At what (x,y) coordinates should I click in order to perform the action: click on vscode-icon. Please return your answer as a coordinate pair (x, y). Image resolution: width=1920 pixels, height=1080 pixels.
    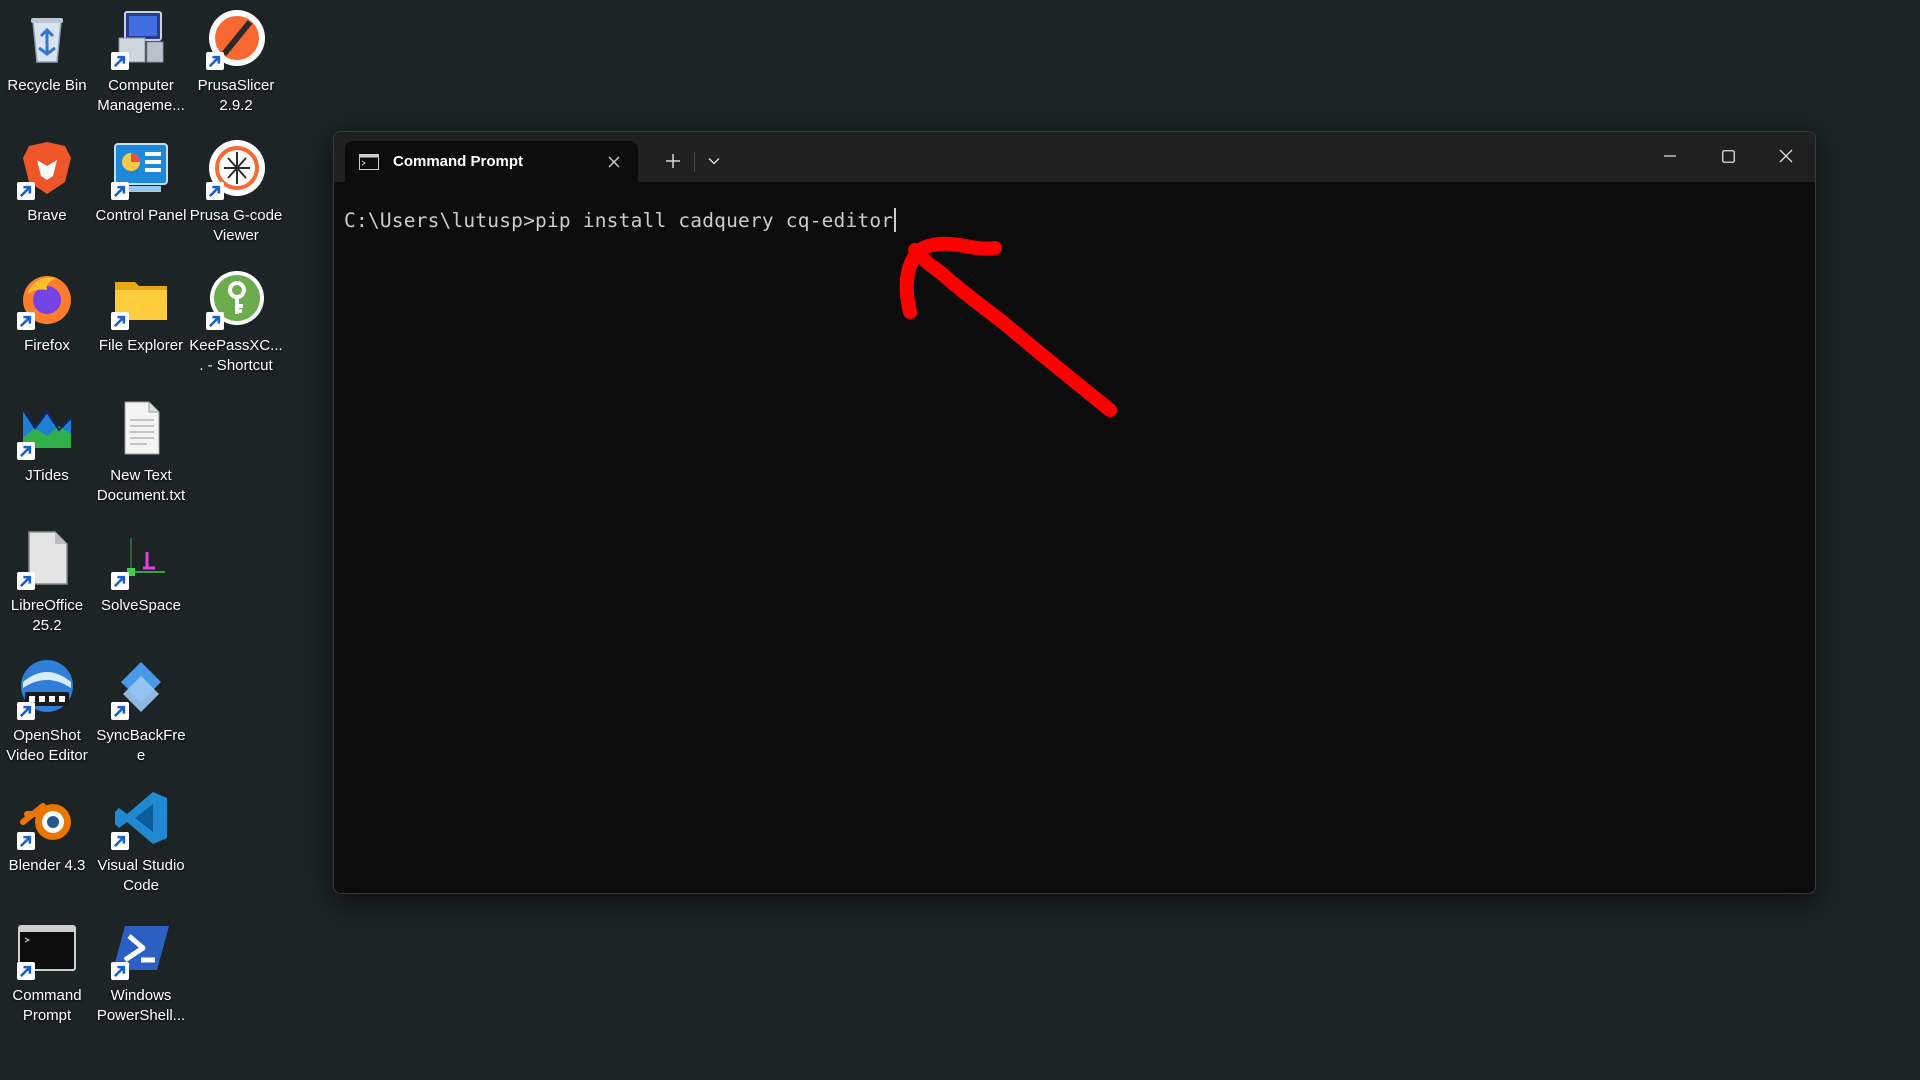
    Looking at the image, I should click on (141, 818).